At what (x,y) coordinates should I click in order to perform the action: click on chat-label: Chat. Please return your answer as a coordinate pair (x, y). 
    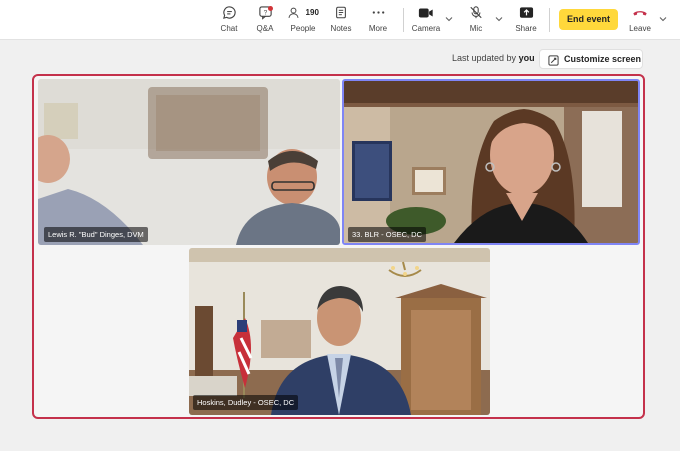
    Looking at the image, I should click on (229, 28).